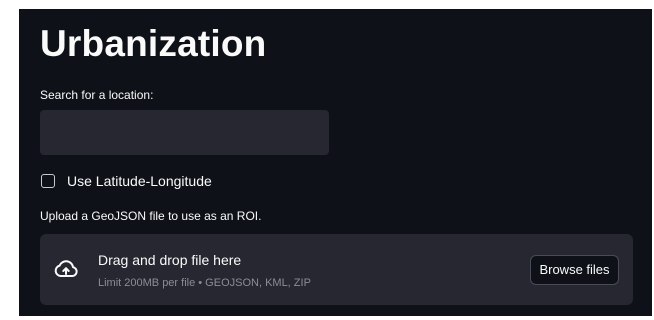 The height and width of the screenshot is (320, 654). Describe the element at coordinates (170, 260) in the screenshot. I see `dropzone-title: Drag and drop file here` at that location.